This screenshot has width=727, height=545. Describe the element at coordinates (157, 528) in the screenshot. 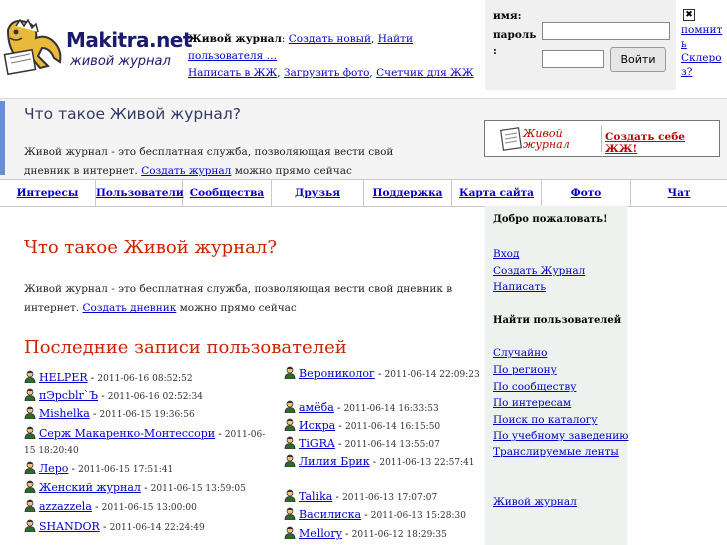

I see `recent-post-date: 2011-06-14 22:24:49` at that location.